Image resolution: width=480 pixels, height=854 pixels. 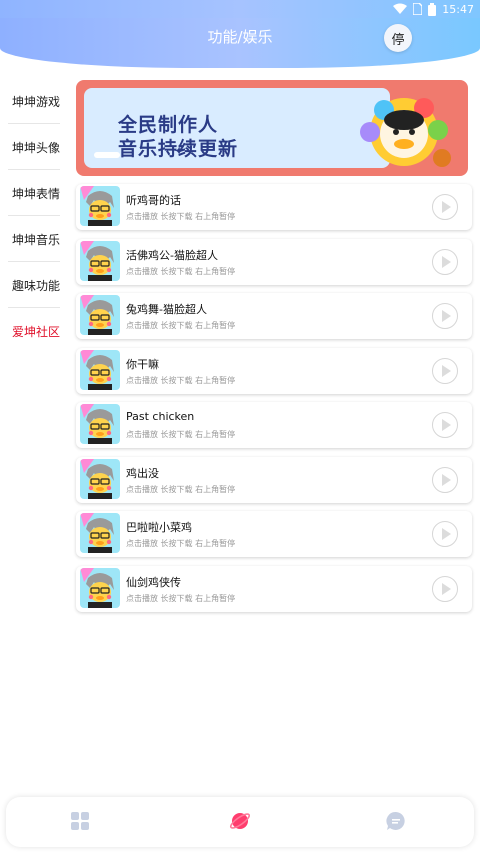 What do you see at coordinates (398, 38) in the screenshot?
I see `stop-button: 停` at bounding box center [398, 38].